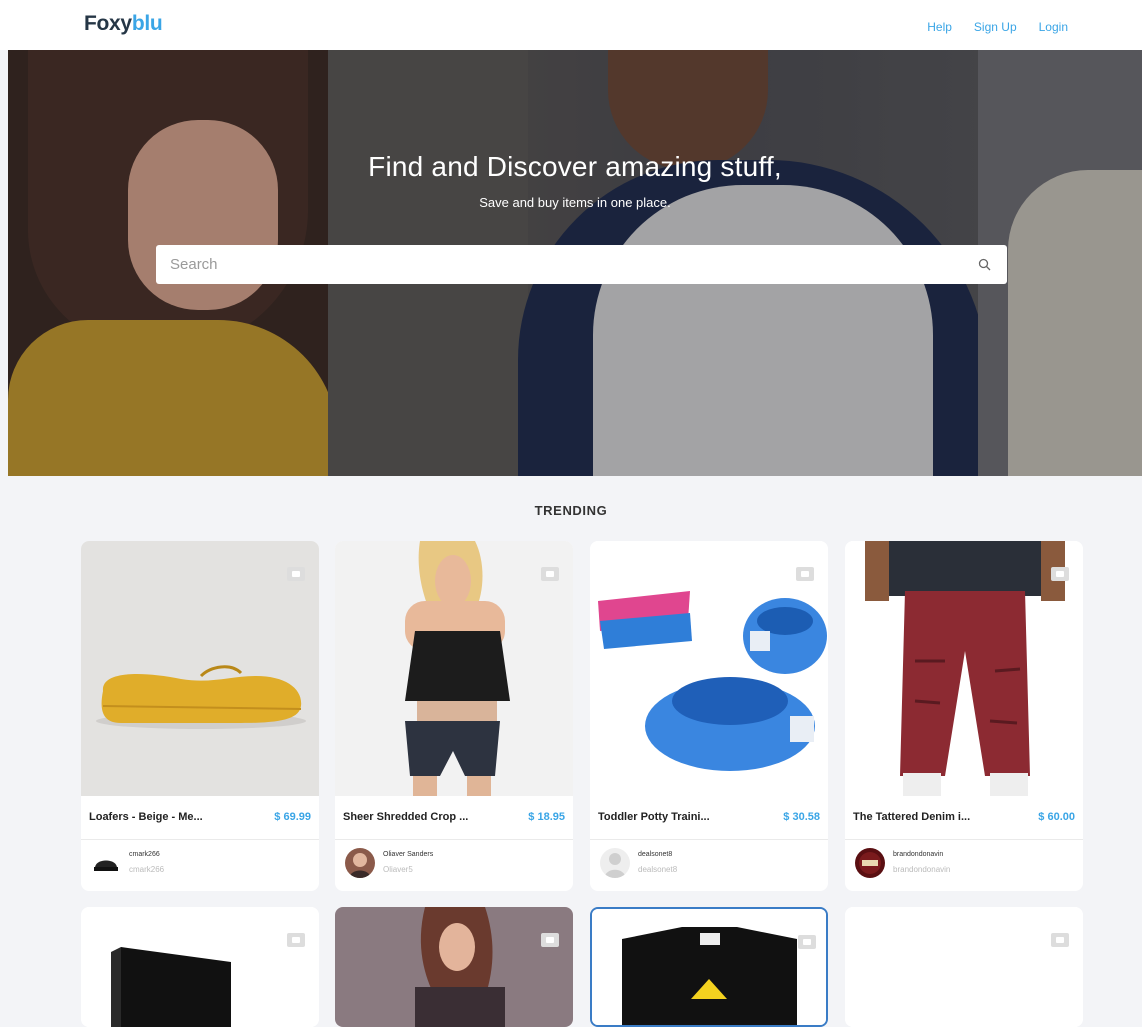 This screenshot has width=1142, height=1027. What do you see at coordinates (984, 264) in the screenshot?
I see `search-icon` at bounding box center [984, 264].